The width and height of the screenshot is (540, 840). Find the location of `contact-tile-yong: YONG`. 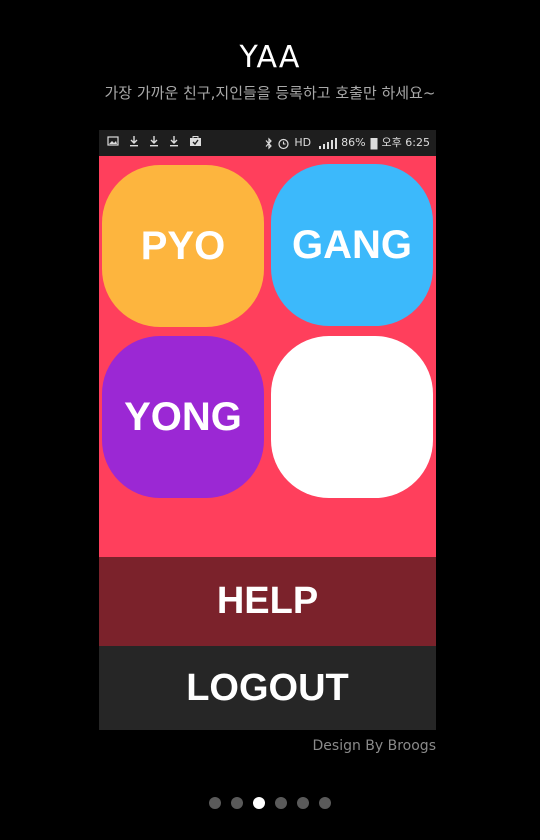

contact-tile-yong: YONG is located at coordinates (183, 417).